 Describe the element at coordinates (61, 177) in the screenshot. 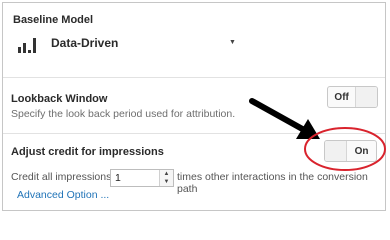

I see `credit-prefix-text: Credit all impressions` at that location.